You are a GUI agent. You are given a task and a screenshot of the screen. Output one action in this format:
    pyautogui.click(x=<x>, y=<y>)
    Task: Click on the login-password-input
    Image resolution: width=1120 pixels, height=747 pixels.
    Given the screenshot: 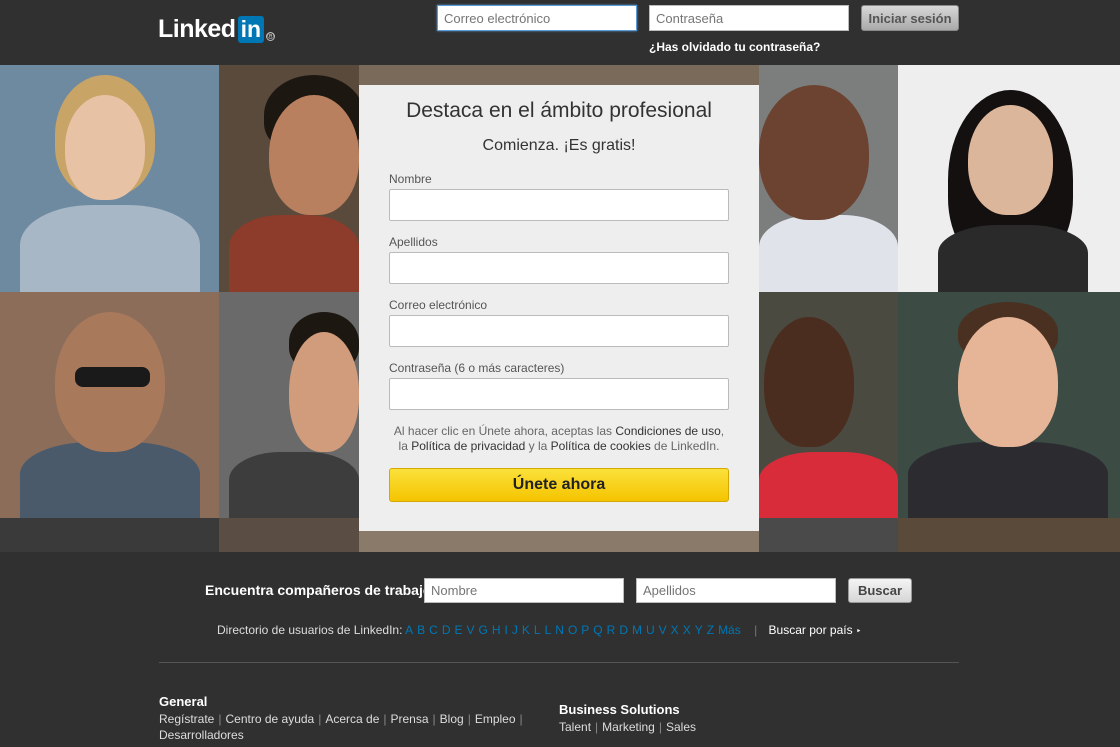 What is the action you would take?
    pyautogui.click(x=749, y=18)
    